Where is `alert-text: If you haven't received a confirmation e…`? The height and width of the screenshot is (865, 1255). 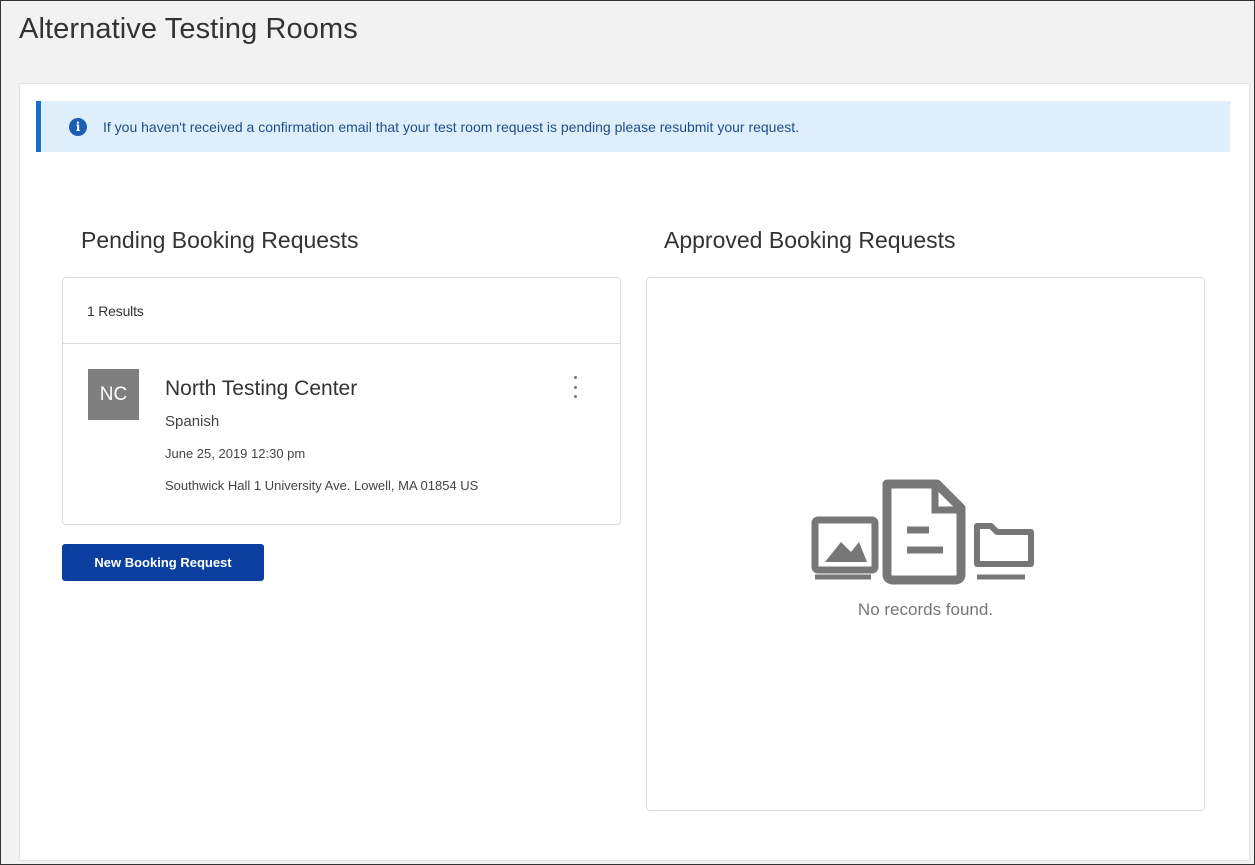 alert-text: If you haven't received a confirmation e… is located at coordinates (451, 126).